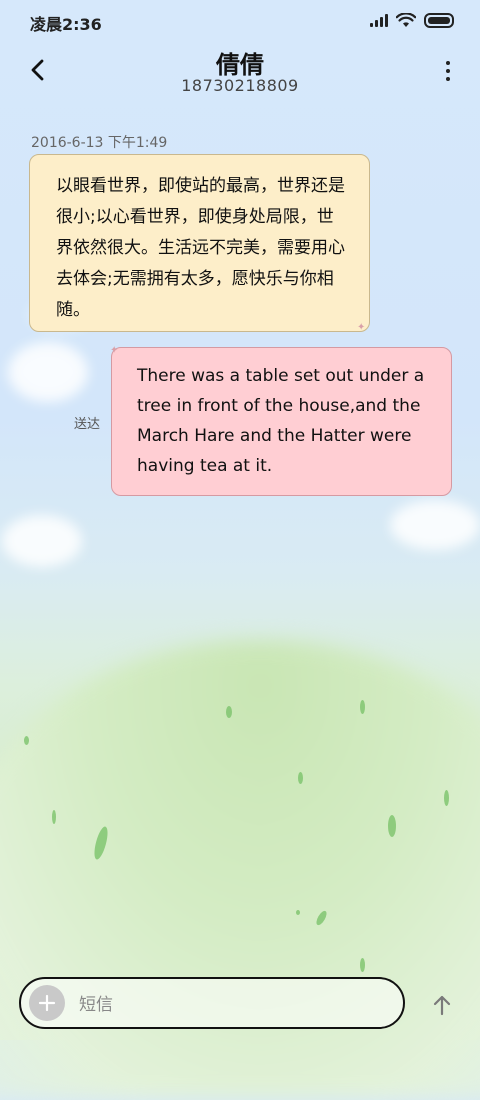 This screenshot has width=480, height=1100. Describe the element at coordinates (448, 71) in the screenshot. I see `more-options-button` at that location.